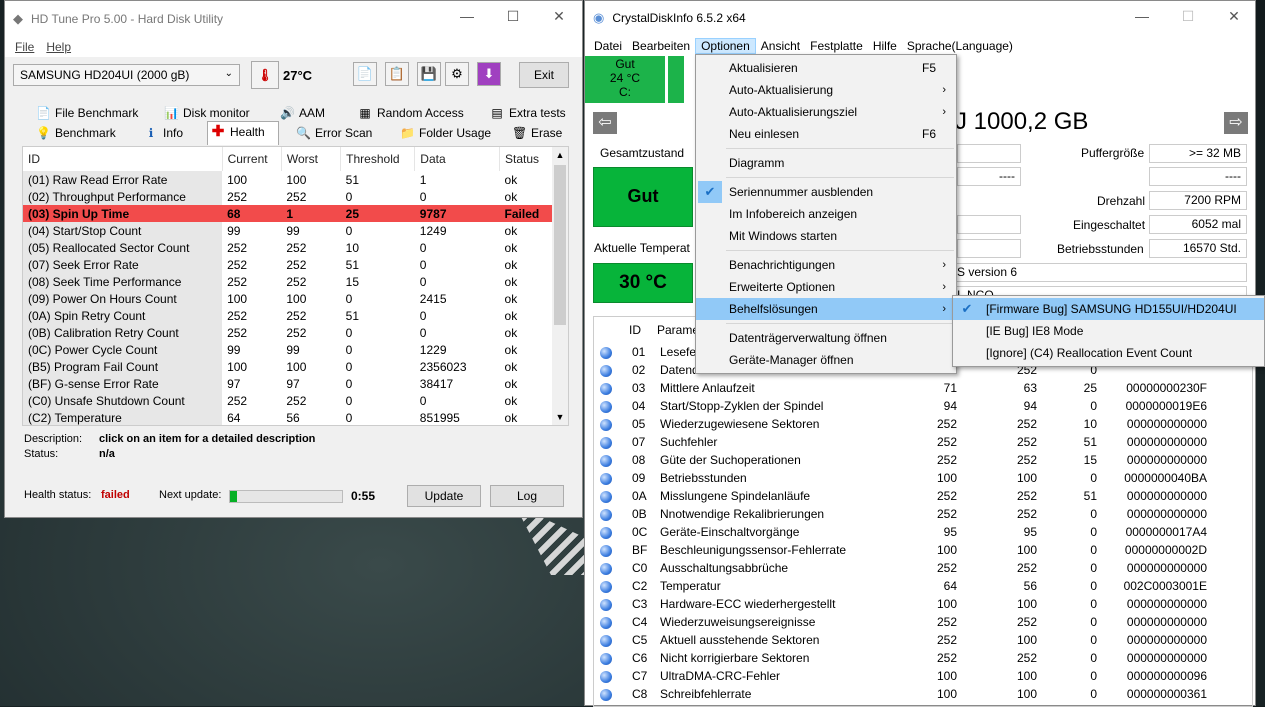 Image resolution: width=1265 pixels, height=707 pixels. What do you see at coordinates (904, 694) in the screenshot?
I see `list-item: C8 Schreibfehlerrate 100 100 0 000000000361` at bounding box center [904, 694].